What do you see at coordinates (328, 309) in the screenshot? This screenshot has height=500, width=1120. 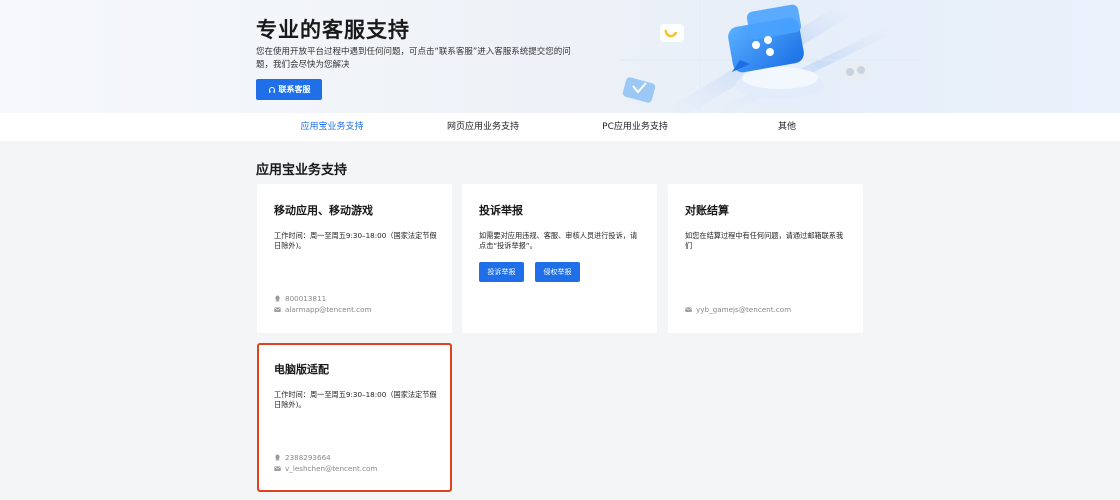 I see `email-address: alarmapp@tencent.com` at bounding box center [328, 309].